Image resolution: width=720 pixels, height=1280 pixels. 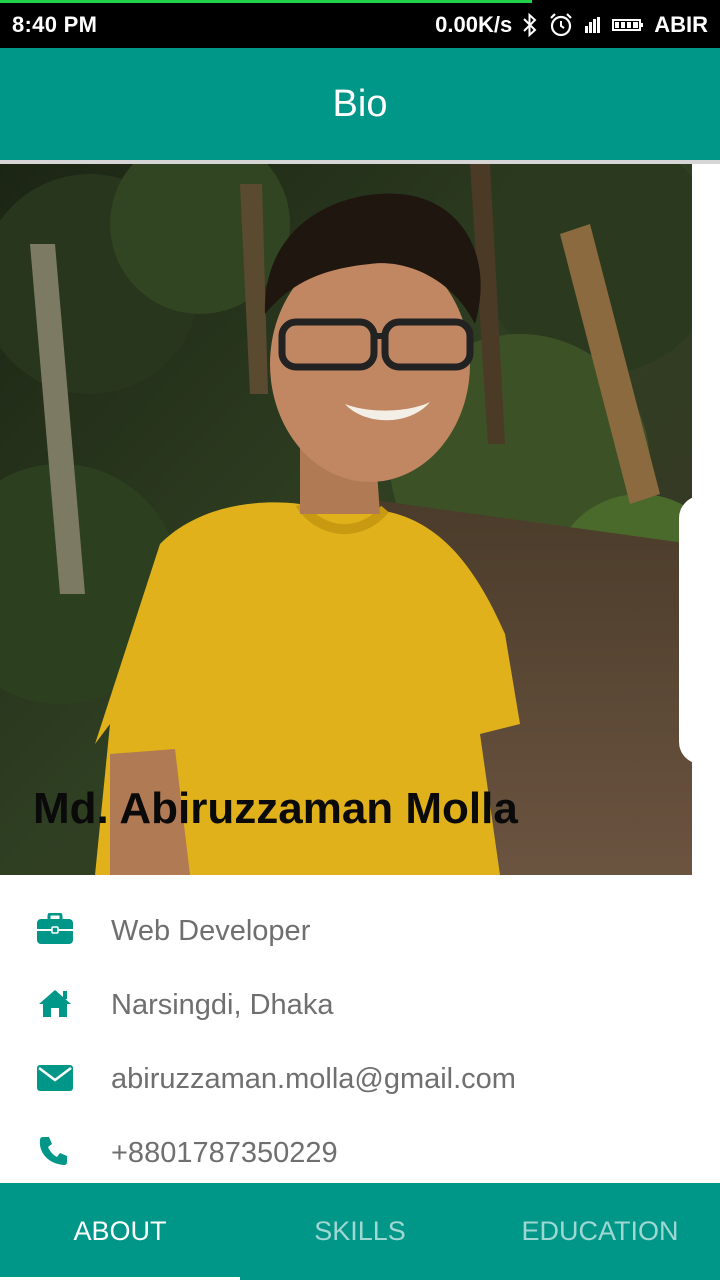 What do you see at coordinates (530, 25) in the screenshot?
I see `bluetooth-icon` at bounding box center [530, 25].